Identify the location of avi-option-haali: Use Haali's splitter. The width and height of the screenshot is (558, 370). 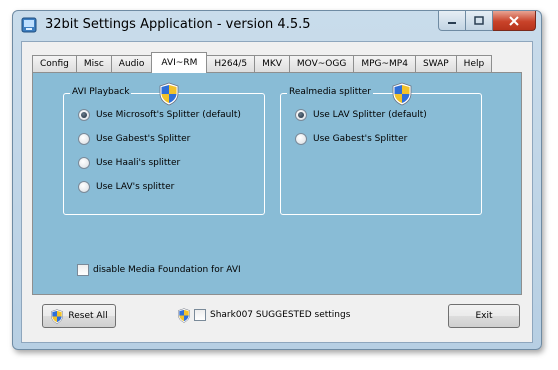
(129, 163).